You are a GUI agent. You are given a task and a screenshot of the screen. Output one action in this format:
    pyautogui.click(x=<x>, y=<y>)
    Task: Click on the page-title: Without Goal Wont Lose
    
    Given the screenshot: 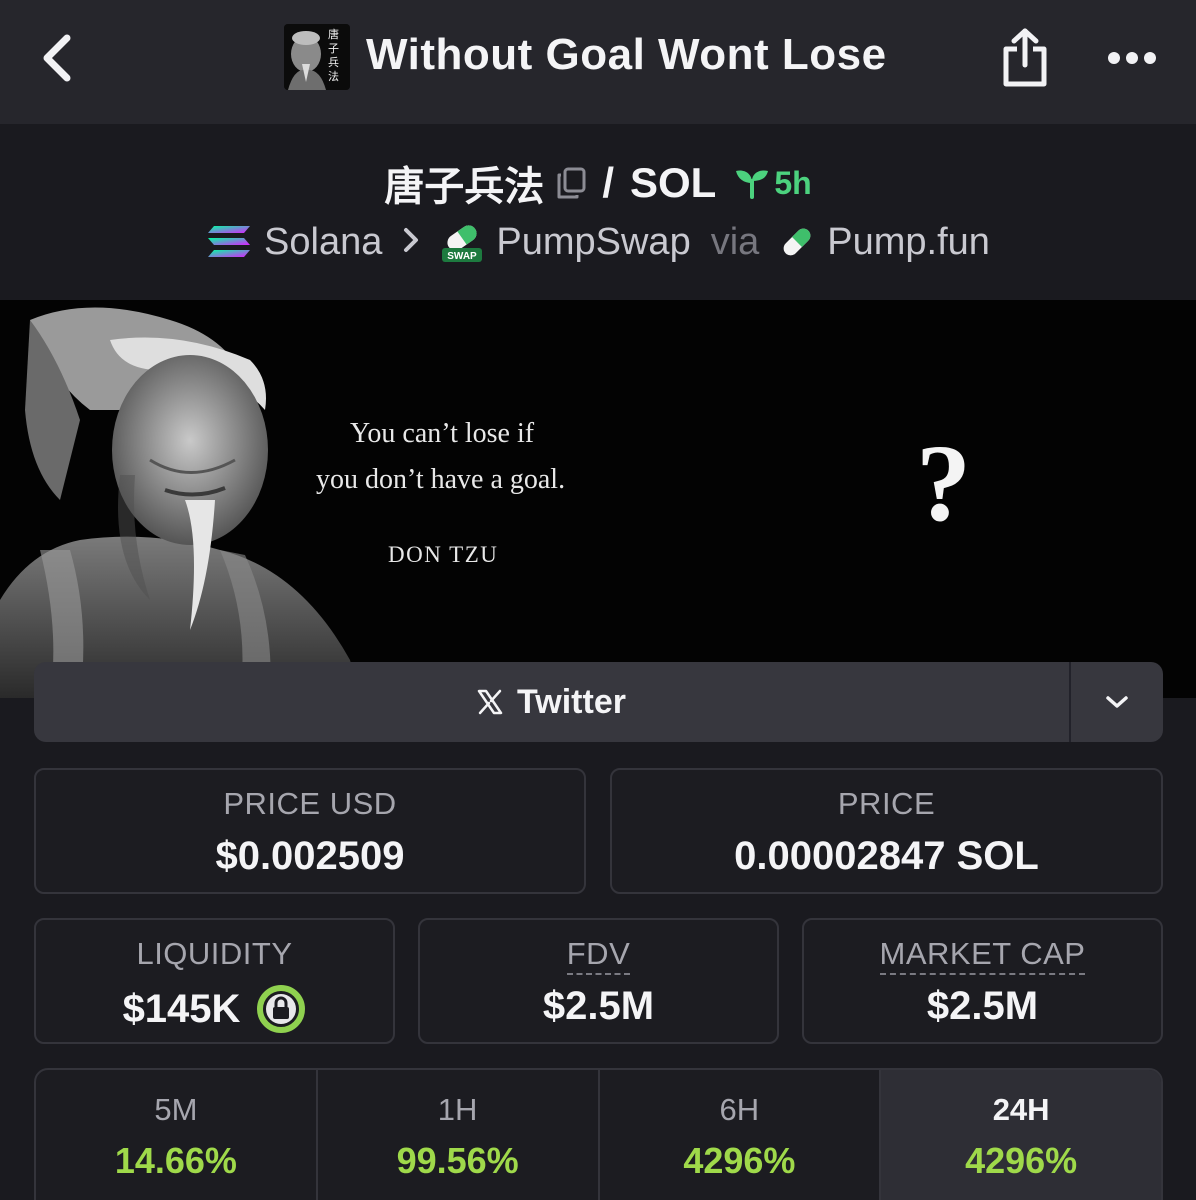 What is the action you would take?
    pyautogui.click(x=626, y=54)
    